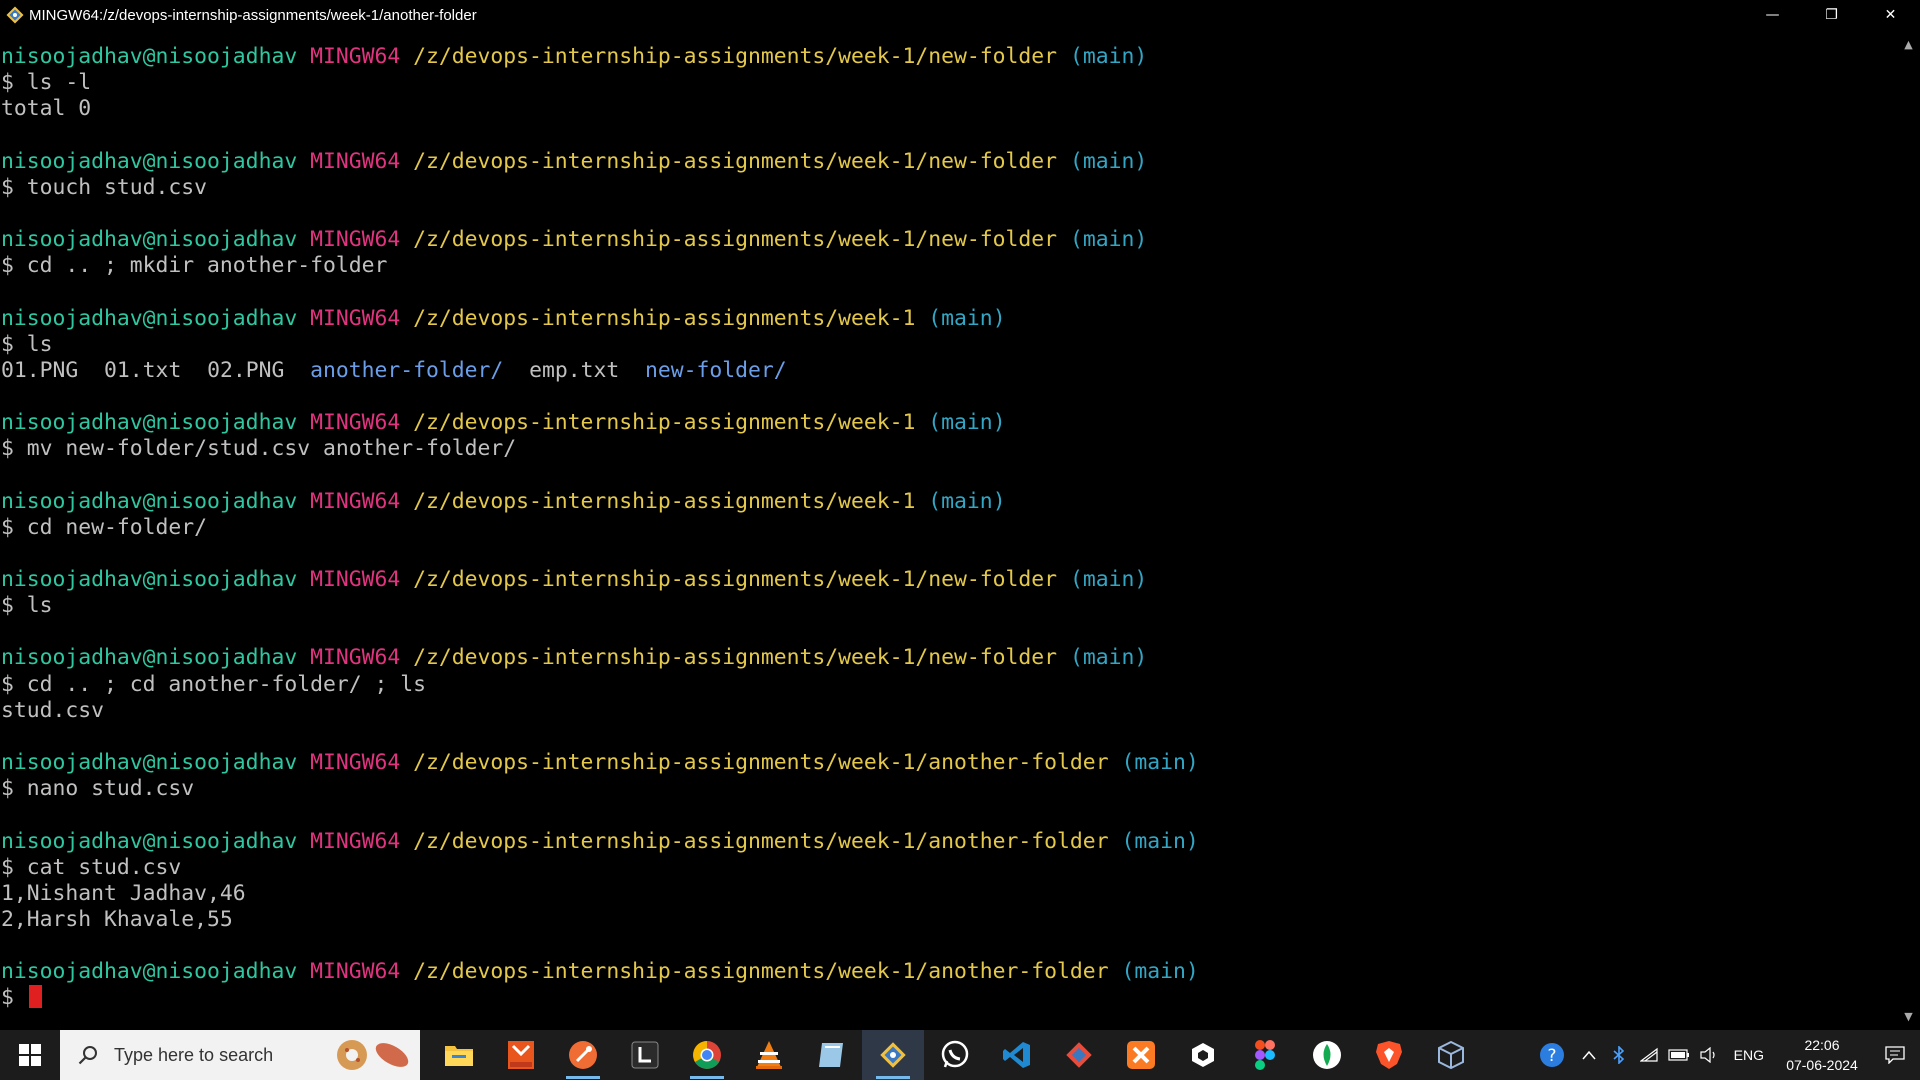 The width and height of the screenshot is (1920, 1080). What do you see at coordinates (1203, 1055) in the screenshot?
I see `unity-icon` at bounding box center [1203, 1055].